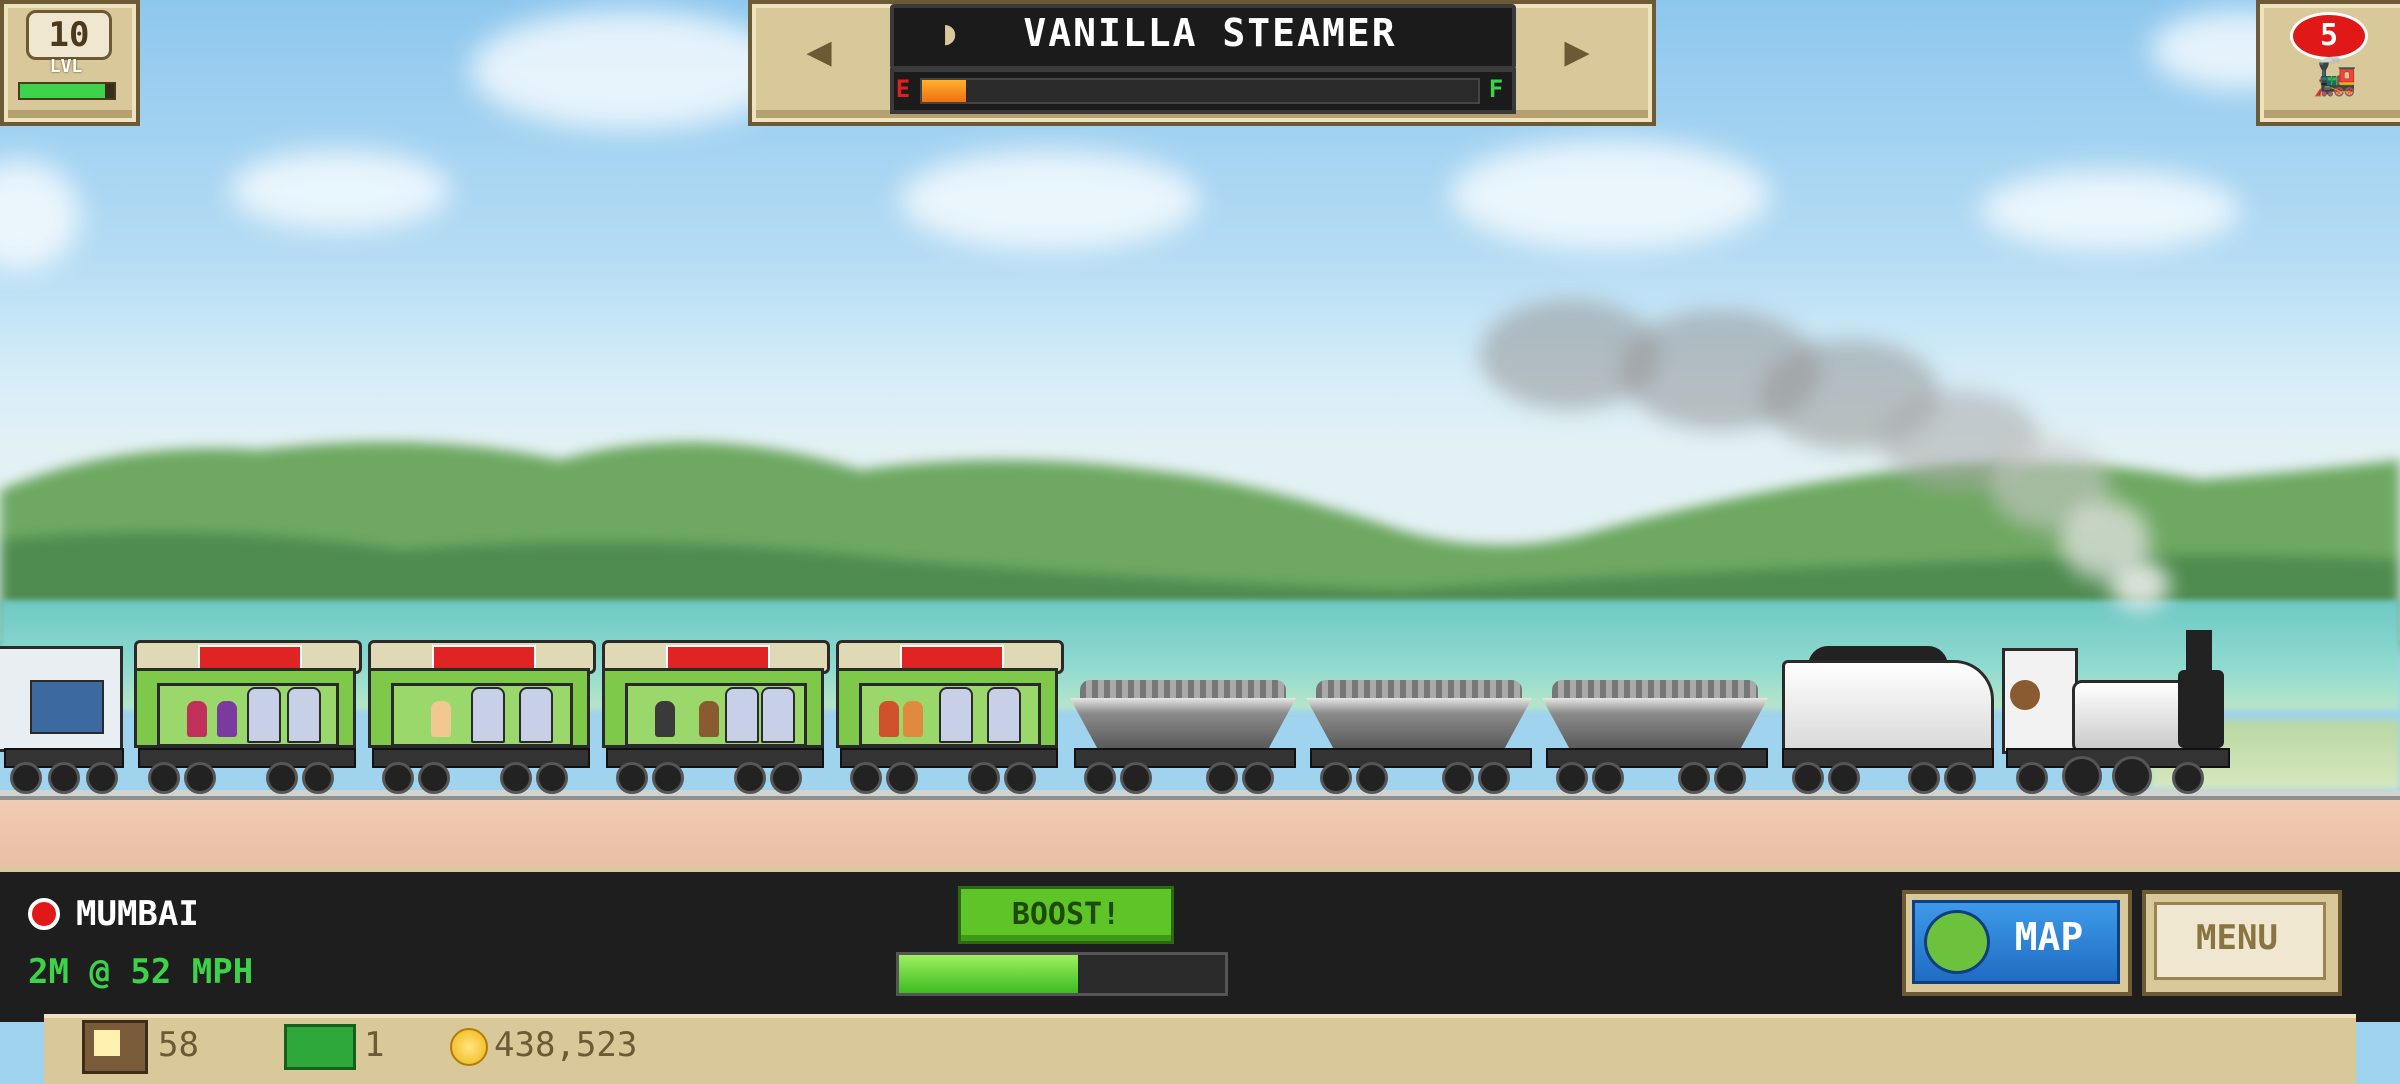  Describe the element at coordinates (903, 89) in the screenshot. I see `fuel-empty-label: E` at that location.